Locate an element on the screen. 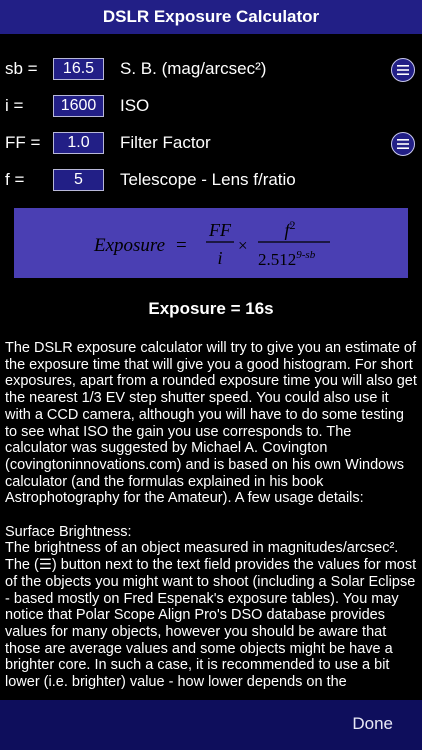 This screenshot has height=750, width=422. input-row-sb: sb = 16.5 S. B. (mag/arcsec²) is located at coordinates (211, 69).